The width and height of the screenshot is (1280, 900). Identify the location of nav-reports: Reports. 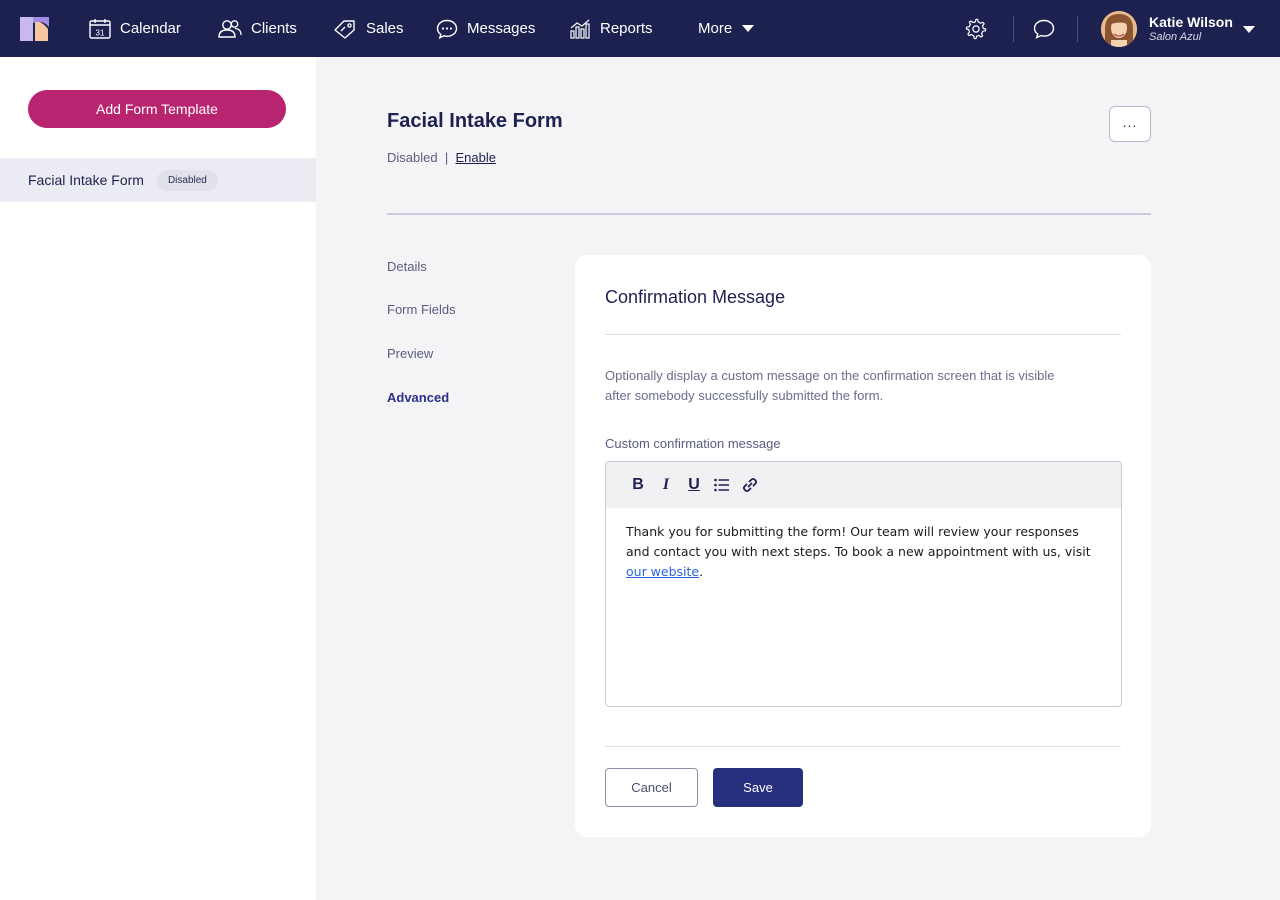
(611, 28).